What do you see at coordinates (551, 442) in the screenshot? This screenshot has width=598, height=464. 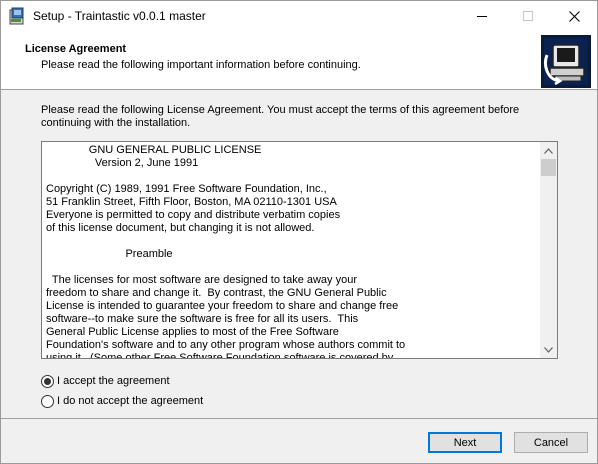 I see `cancel-button: Cancel` at bounding box center [551, 442].